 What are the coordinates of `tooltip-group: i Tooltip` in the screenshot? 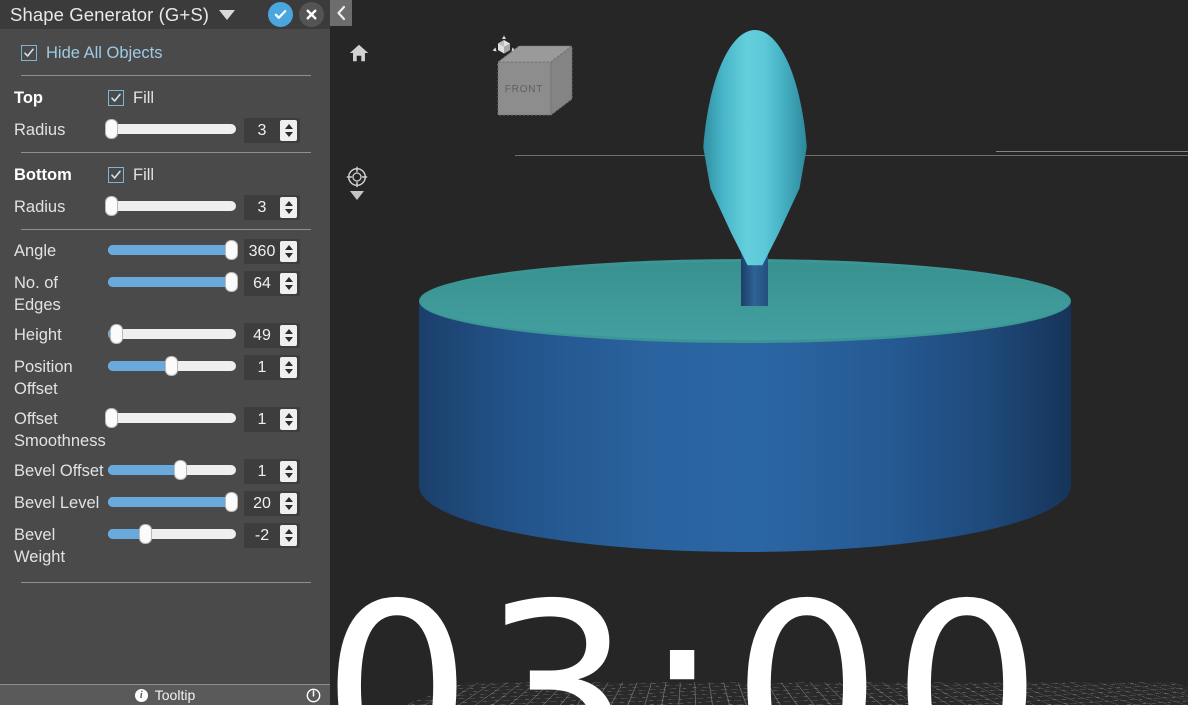 It's located at (165, 695).